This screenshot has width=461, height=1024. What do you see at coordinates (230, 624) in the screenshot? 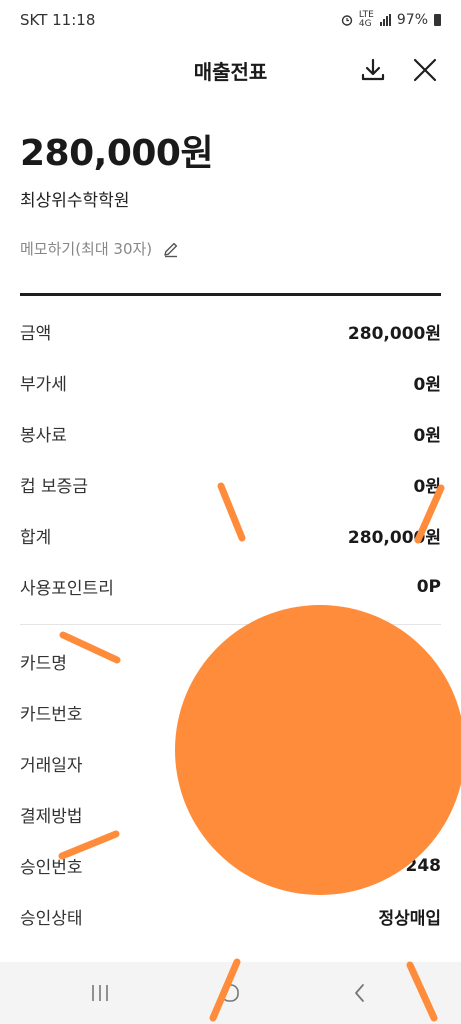
I see `section-divider-thin` at bounding box center [230, 624].